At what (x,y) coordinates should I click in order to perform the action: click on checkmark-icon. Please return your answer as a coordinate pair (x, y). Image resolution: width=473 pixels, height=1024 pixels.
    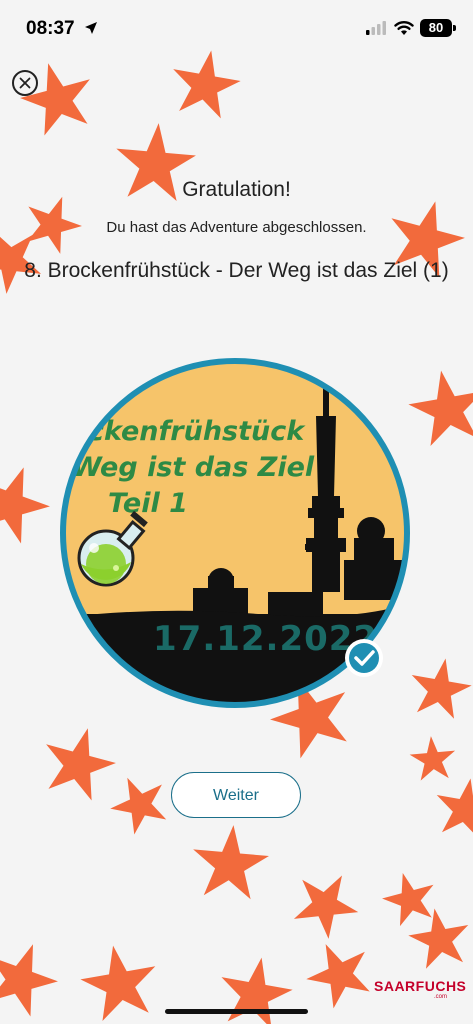
    Looking at the image, I should click on (364, 658).